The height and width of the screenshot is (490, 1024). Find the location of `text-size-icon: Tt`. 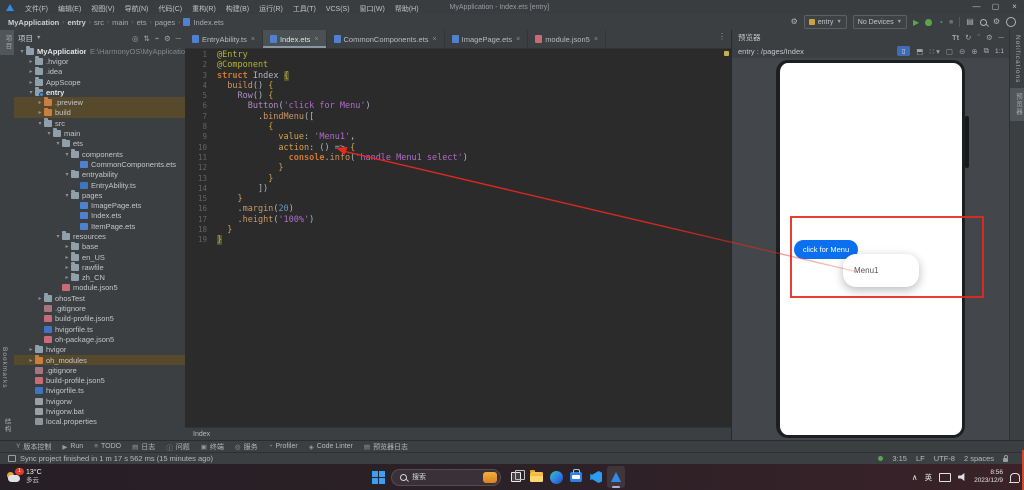

text-size-icon: Tt is located at coordinates (955, 37).